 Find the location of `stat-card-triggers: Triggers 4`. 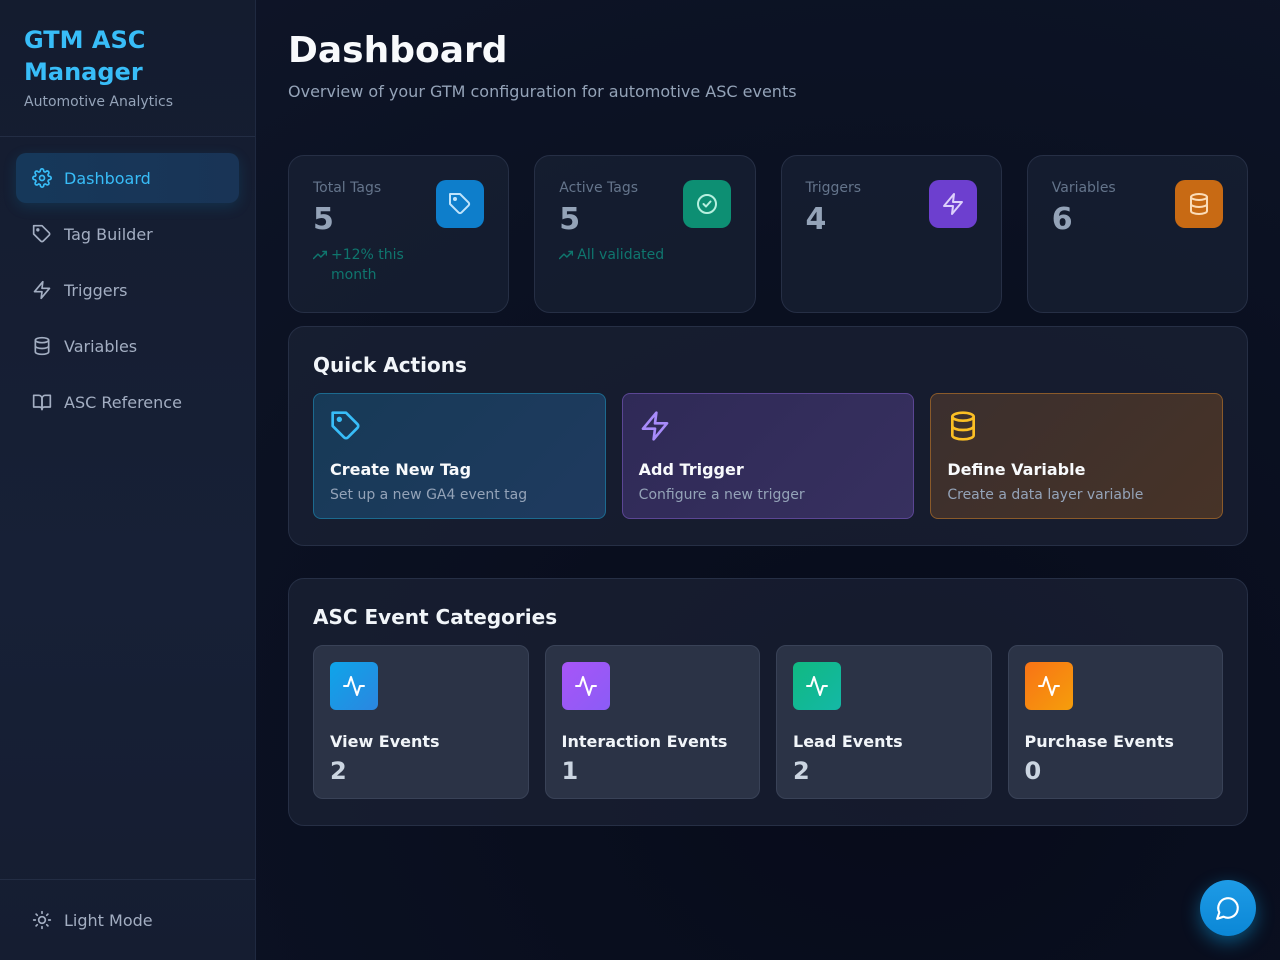

stat-card-triggers: Triggers 4 is located at coordinates (891, 234).